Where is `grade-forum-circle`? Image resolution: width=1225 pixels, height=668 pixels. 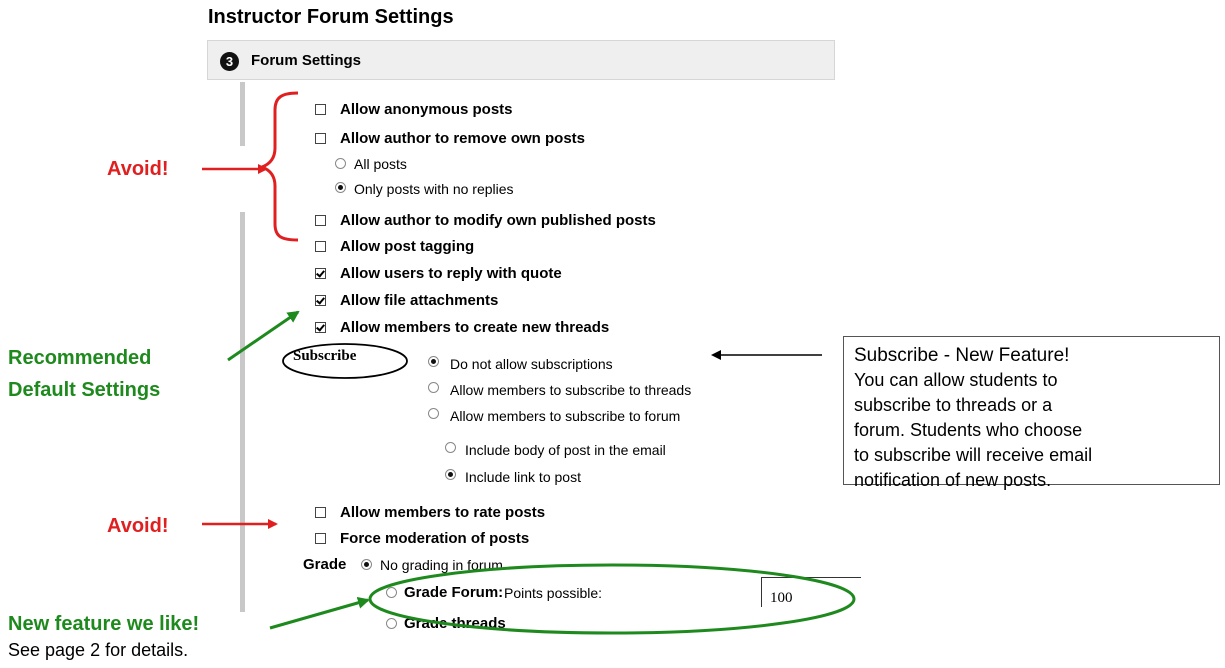
grade-forum-circle is located at coordinates (612, 599).